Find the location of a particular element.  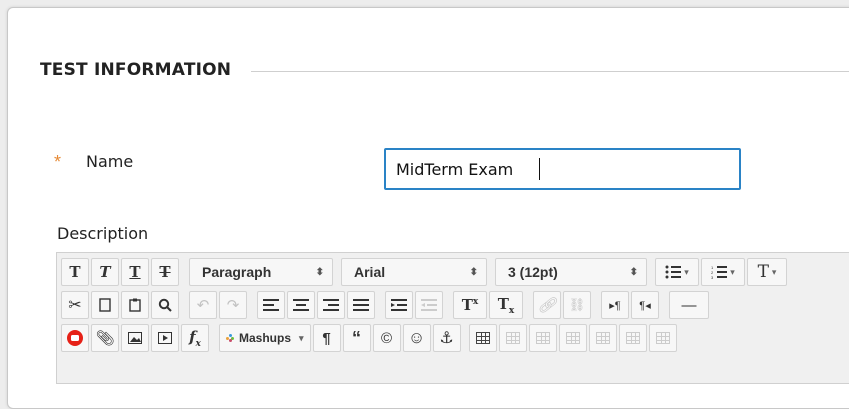

subscript-icon: Tx is located at coordinates (506, 305).